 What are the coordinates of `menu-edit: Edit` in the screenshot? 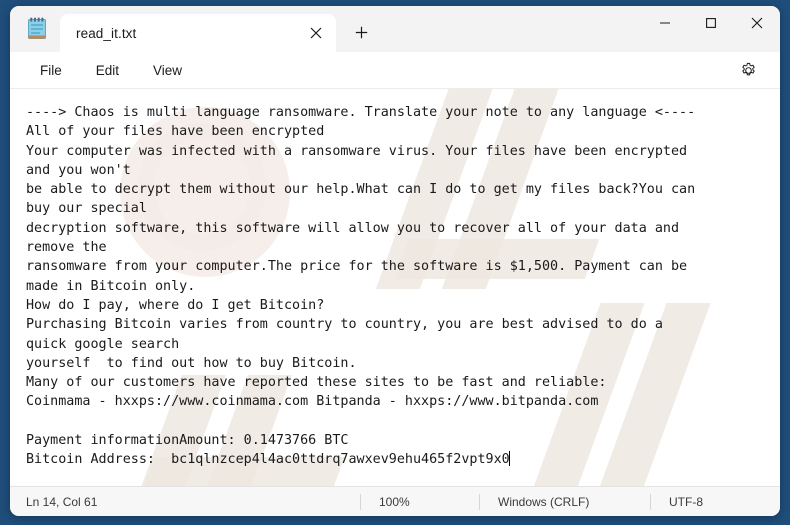 It's located at (107, 70).